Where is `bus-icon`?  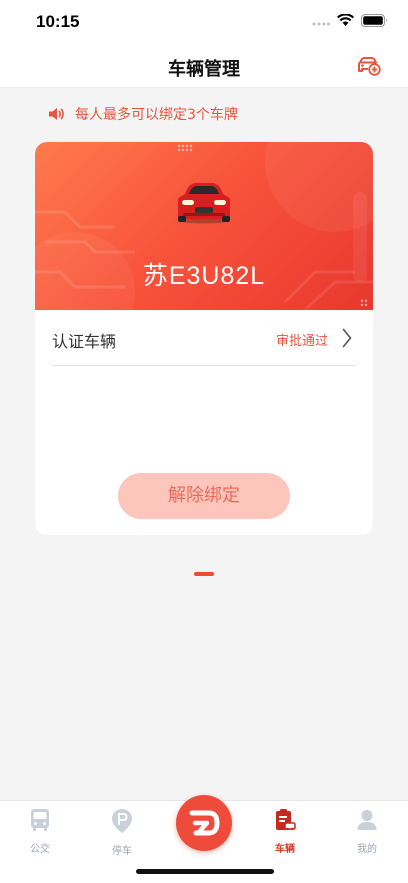
bus-icon is located at coordinates (40, 820).